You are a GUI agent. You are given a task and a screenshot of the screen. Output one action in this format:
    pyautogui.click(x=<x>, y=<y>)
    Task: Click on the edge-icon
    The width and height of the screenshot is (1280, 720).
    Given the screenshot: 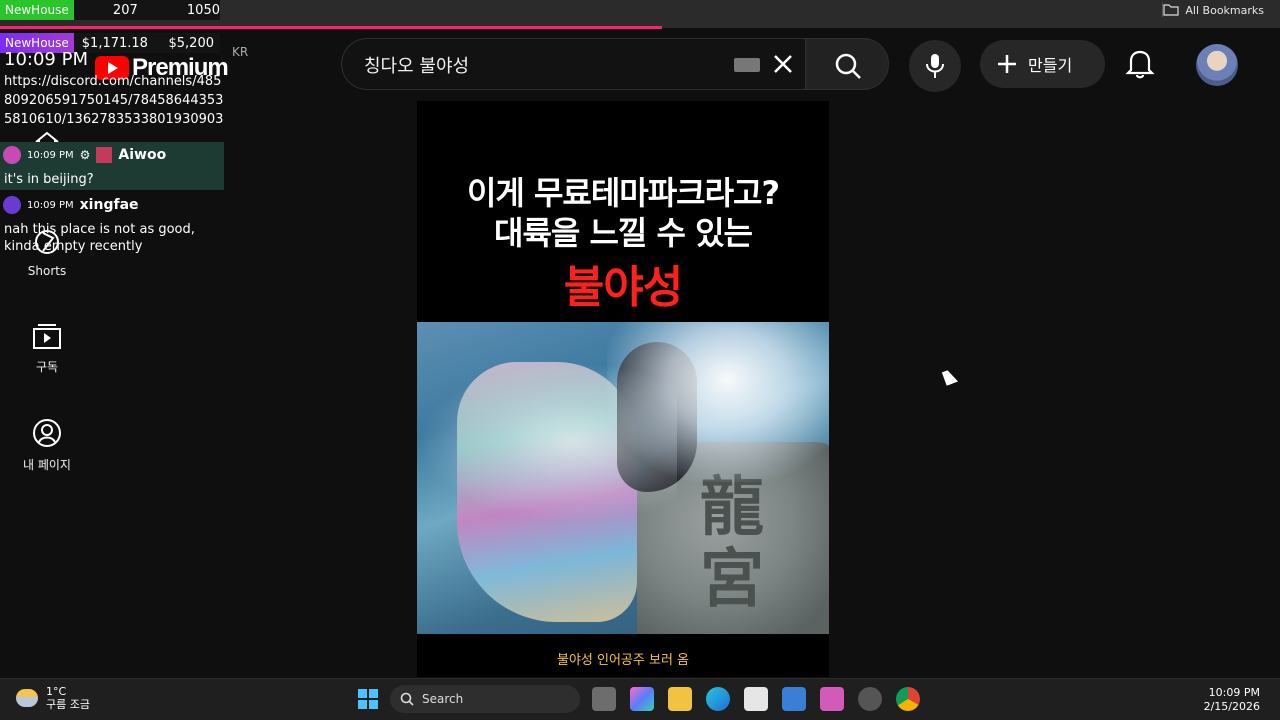 What is the action you would take?
    pyautogui.click(x=718, y=699)
    